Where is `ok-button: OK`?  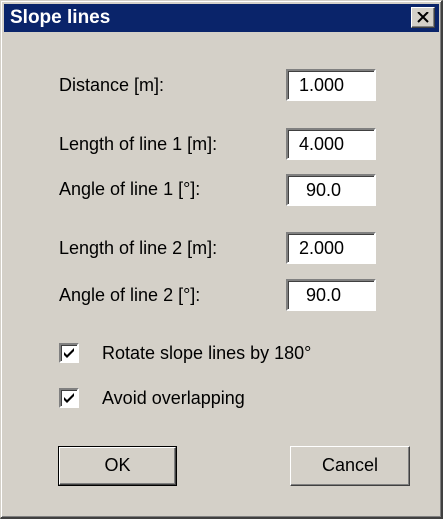 ok-button: OK is located at coordinates (117, 466).